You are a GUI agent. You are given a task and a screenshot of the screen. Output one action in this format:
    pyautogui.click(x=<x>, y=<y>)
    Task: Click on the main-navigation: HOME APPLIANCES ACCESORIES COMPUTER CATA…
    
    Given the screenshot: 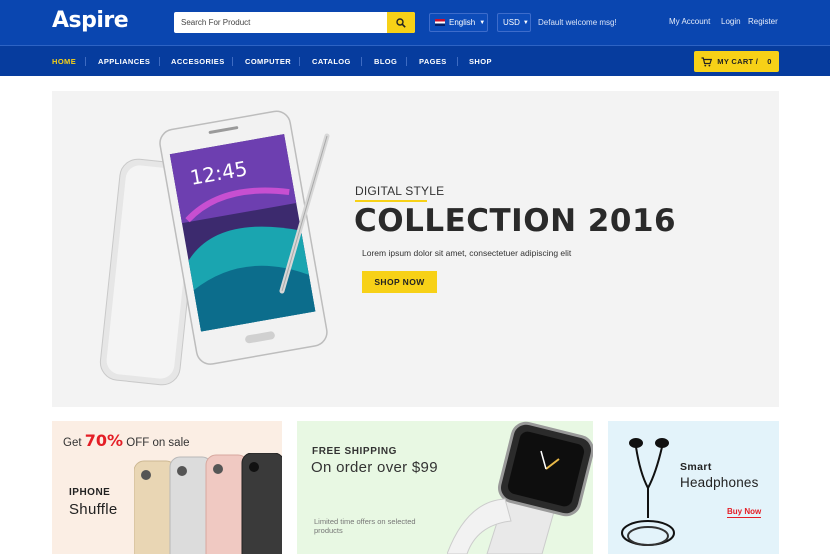 What is the action you would take?
    pyautogui.click(x=415, y=60)
    